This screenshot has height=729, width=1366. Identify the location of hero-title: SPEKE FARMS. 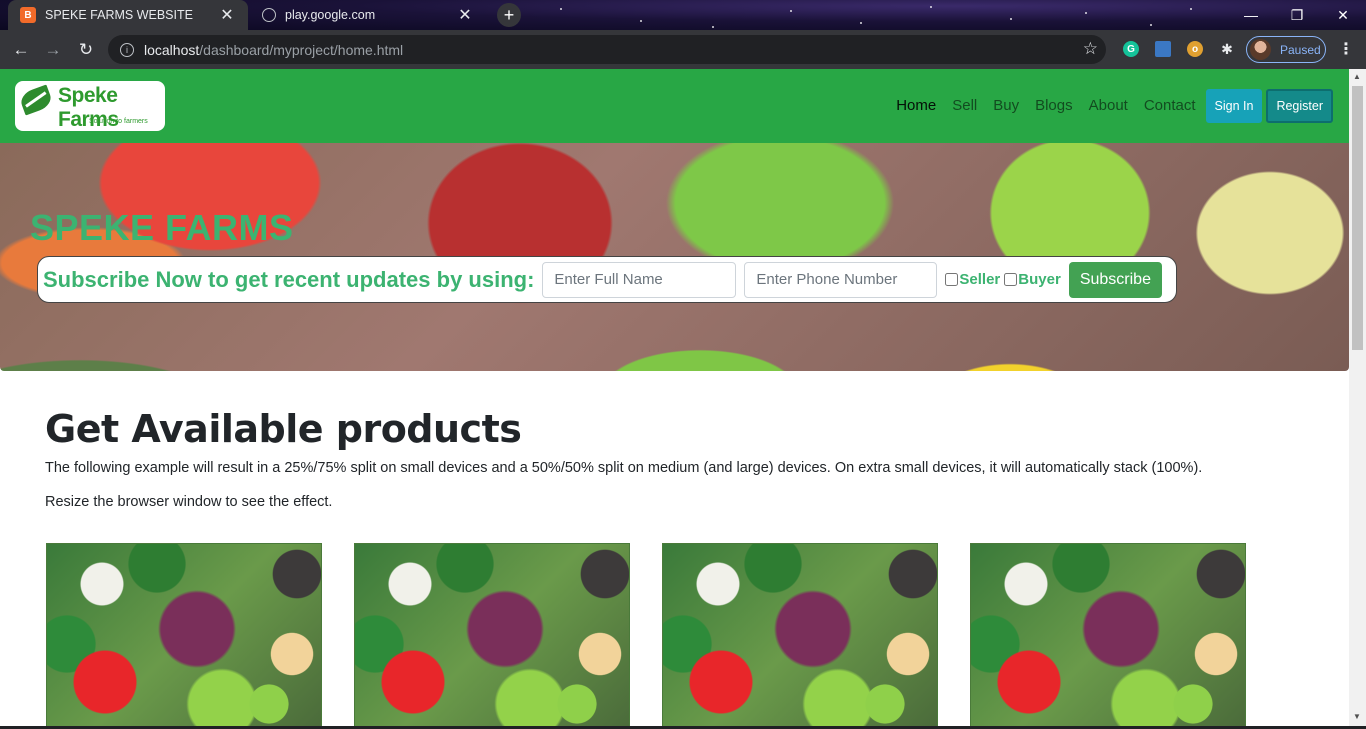
(162, 227).